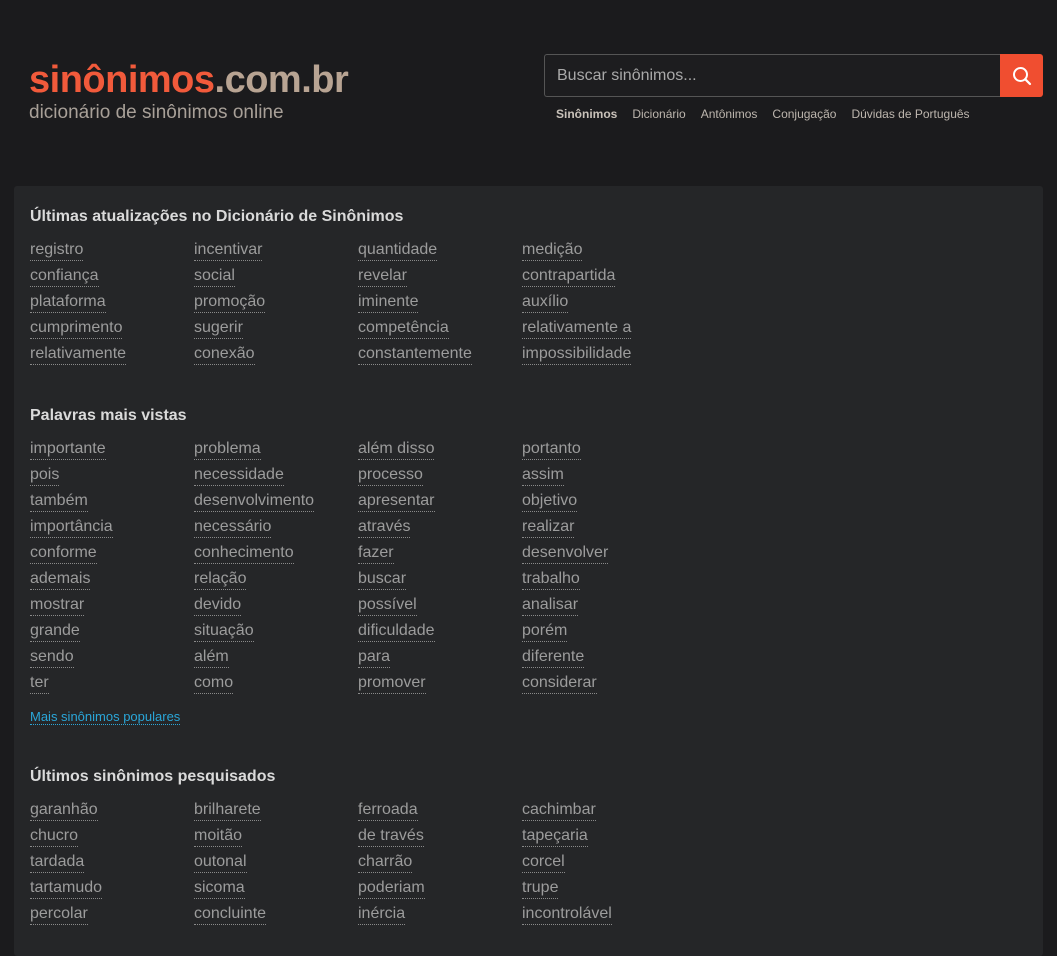 The width and height of the screenshot is (1057, 956). I want to click on word-link: impossibilidade, so click(577, 355).